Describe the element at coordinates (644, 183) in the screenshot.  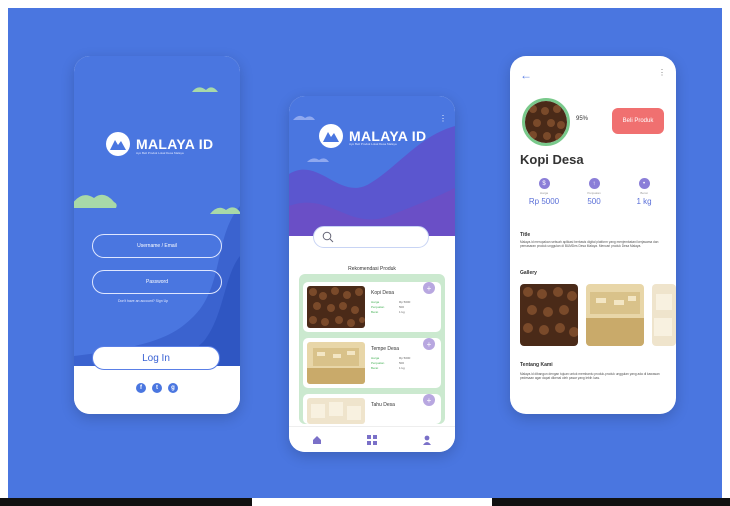
I see `weight-icon: •` at that location.